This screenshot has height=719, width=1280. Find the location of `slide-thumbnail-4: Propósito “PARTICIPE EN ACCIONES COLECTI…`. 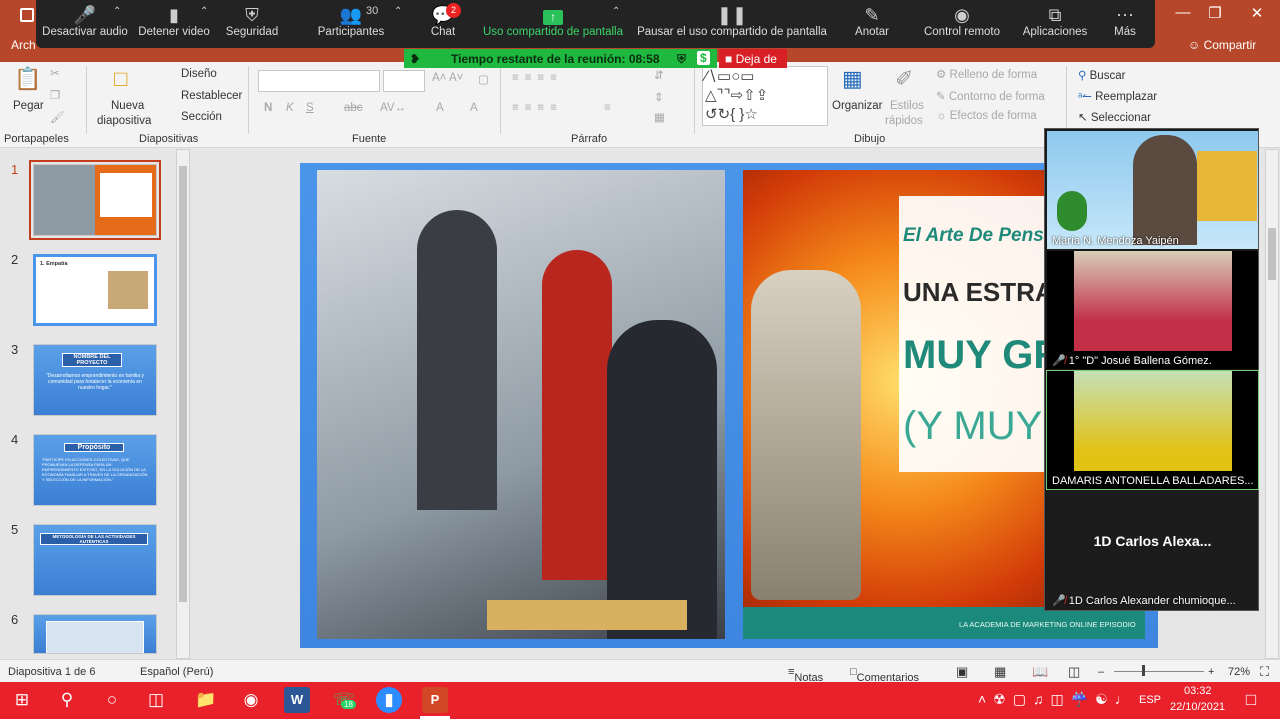

slide-thumbnail-4: Propósito “PARTICIPE EN ACCIONES COLECTI… is located at coordinates (95, 470).